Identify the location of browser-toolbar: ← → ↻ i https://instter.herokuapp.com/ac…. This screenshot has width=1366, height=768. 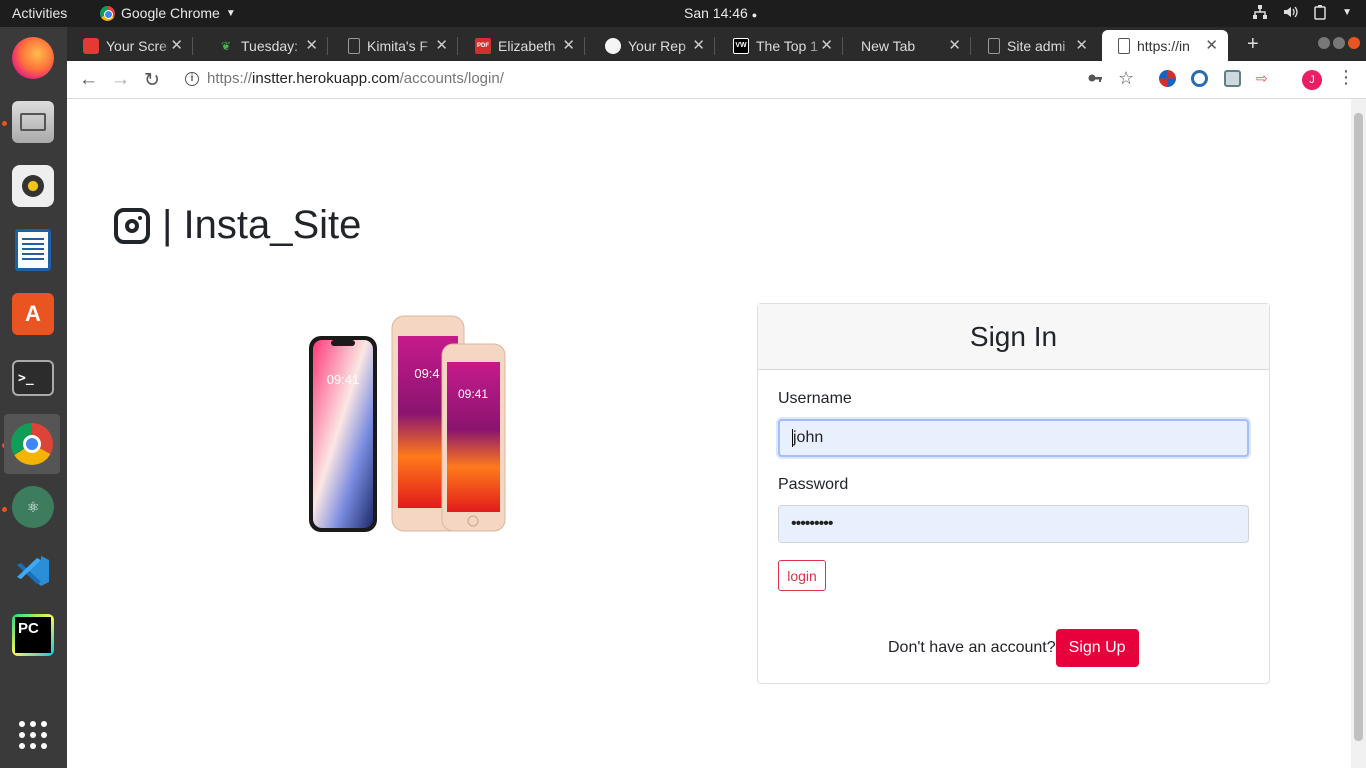
(716, 80).